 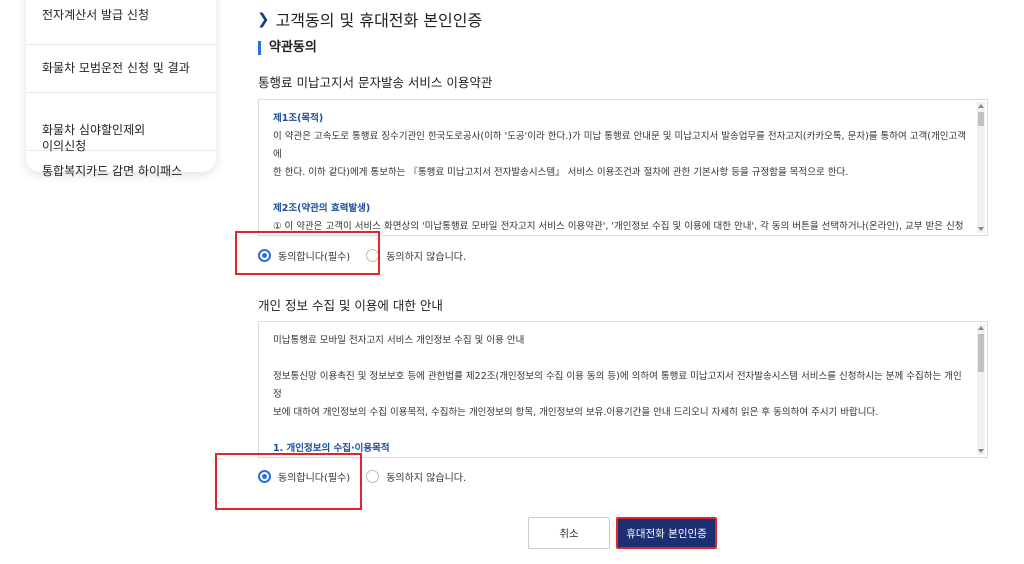 What do you see at coordinates (94, 138) in the screenshot?
I see `sidebar-item-label: 화물차 심야할인제외 이의신청` at bounding box center [94, 138].